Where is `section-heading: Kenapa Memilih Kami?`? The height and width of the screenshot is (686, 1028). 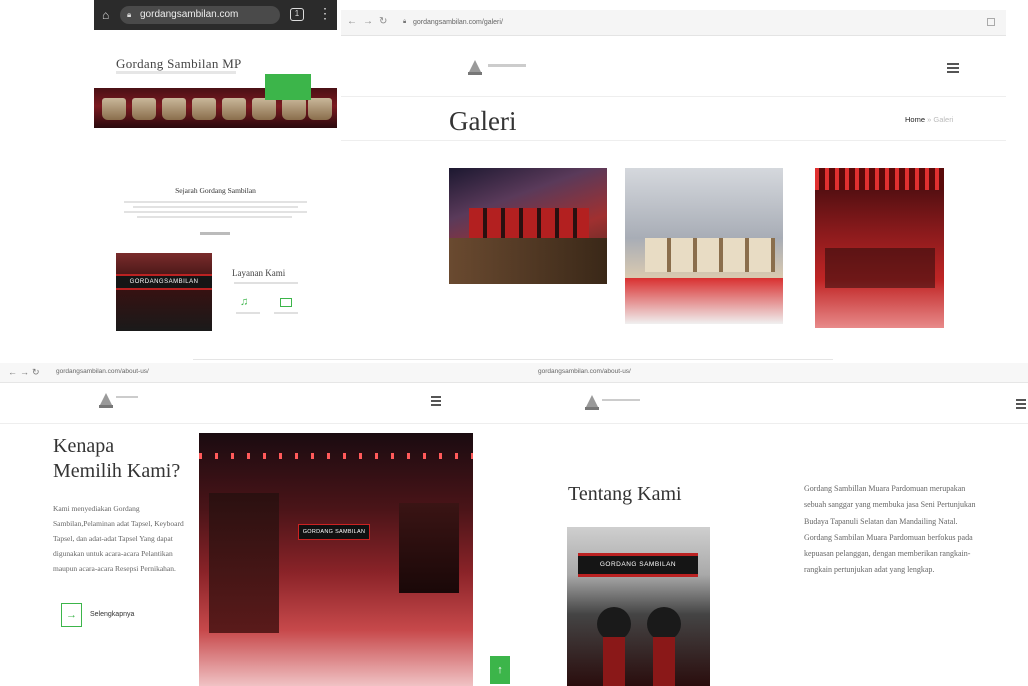
section-heading: Kenapa Memilih Kami? is located at coordinates (117, 458).